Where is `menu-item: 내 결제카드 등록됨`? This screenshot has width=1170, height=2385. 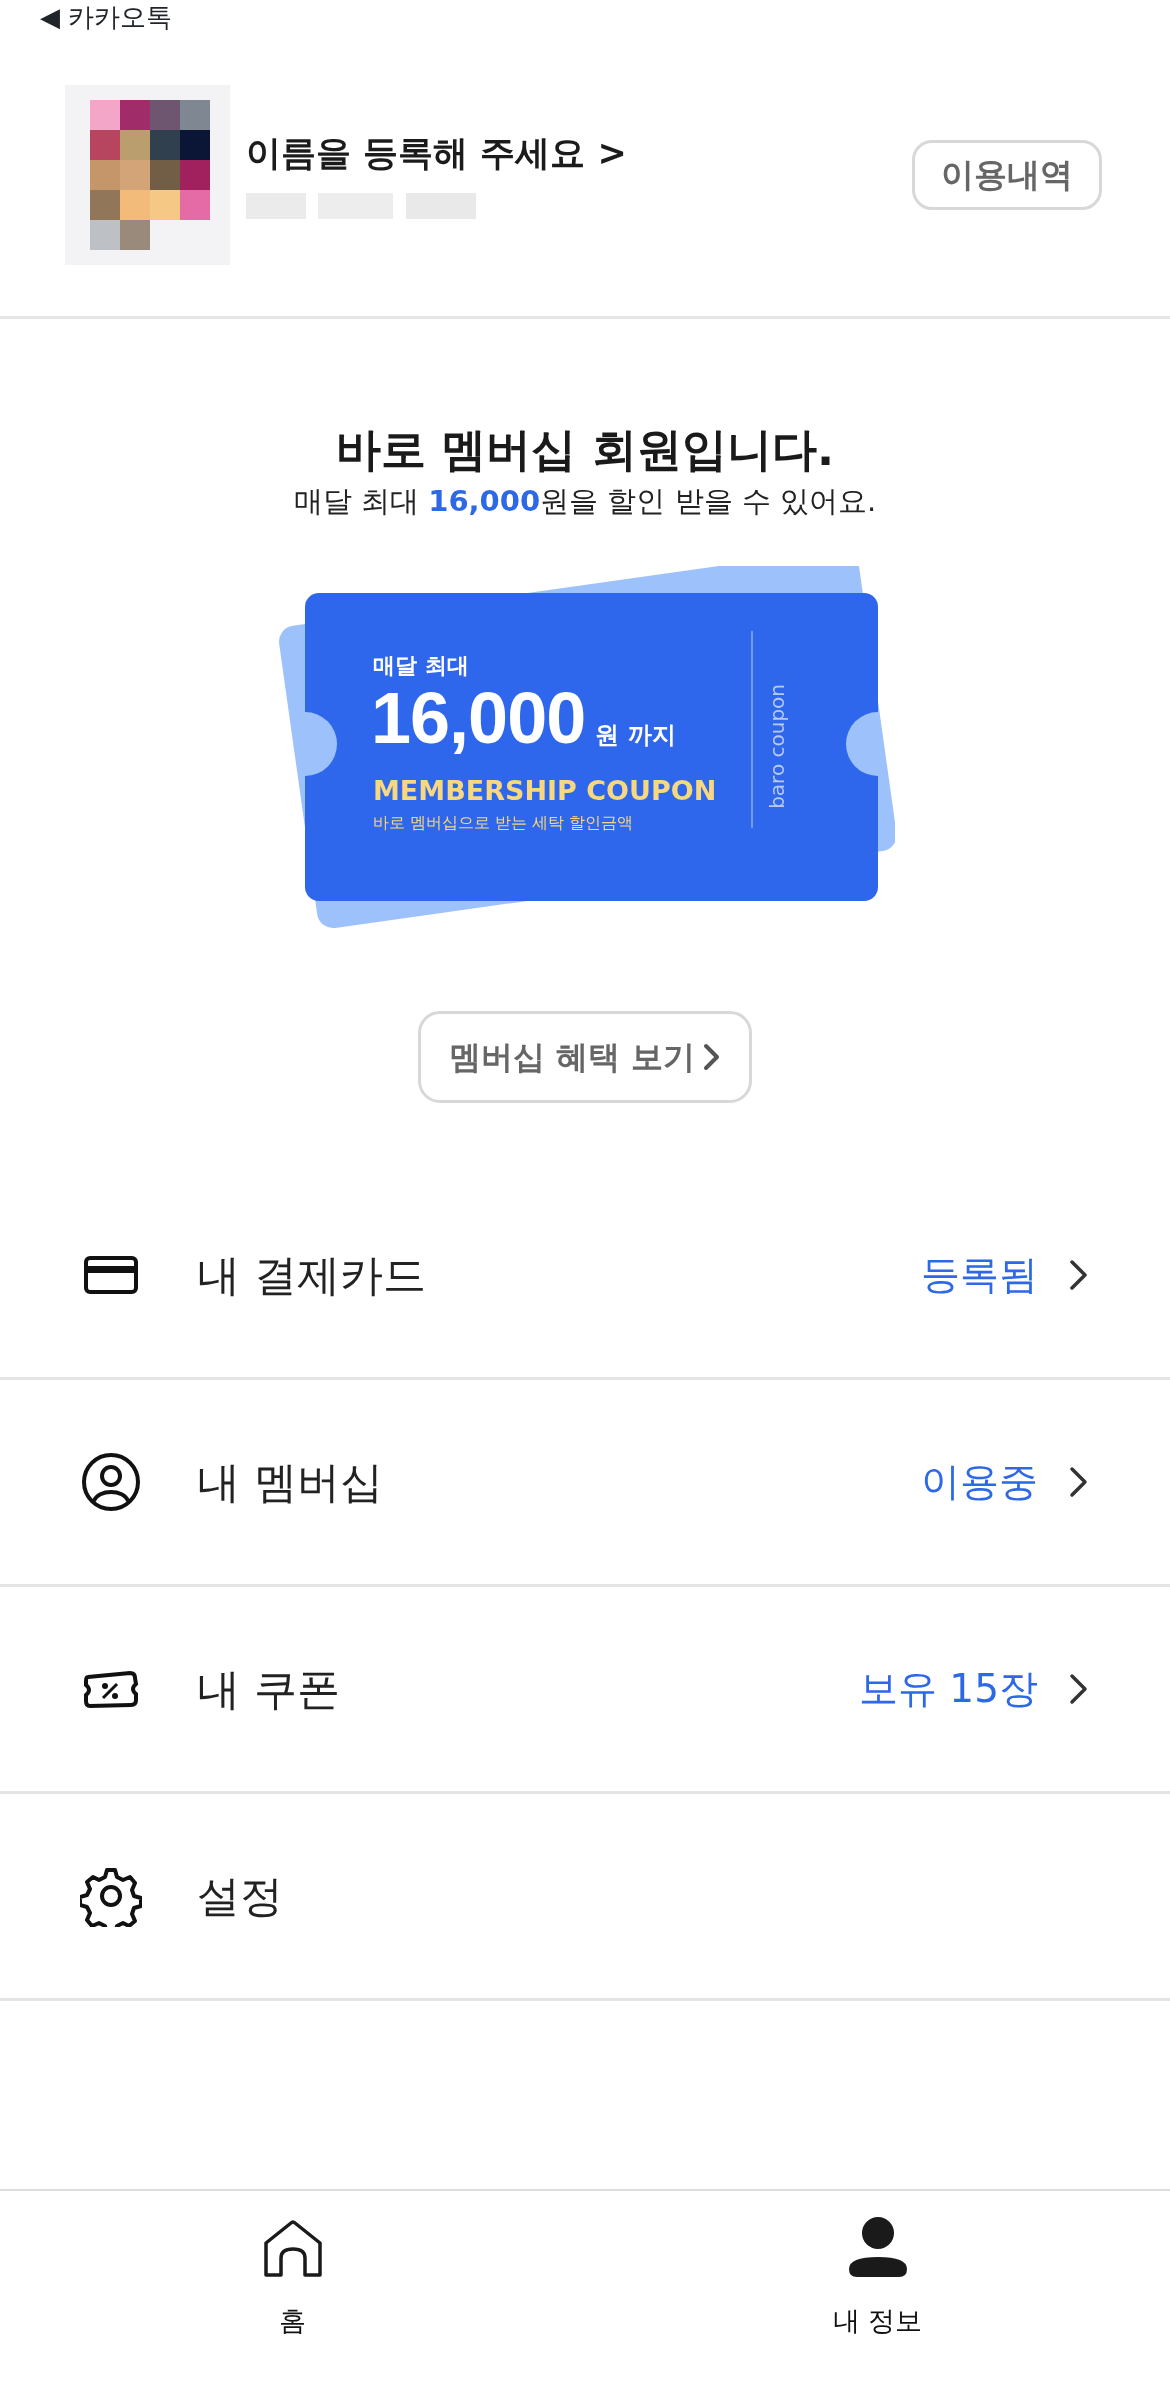
menu-item: 내 결제카드 등록됨 is located at coordinates (585, 1276).